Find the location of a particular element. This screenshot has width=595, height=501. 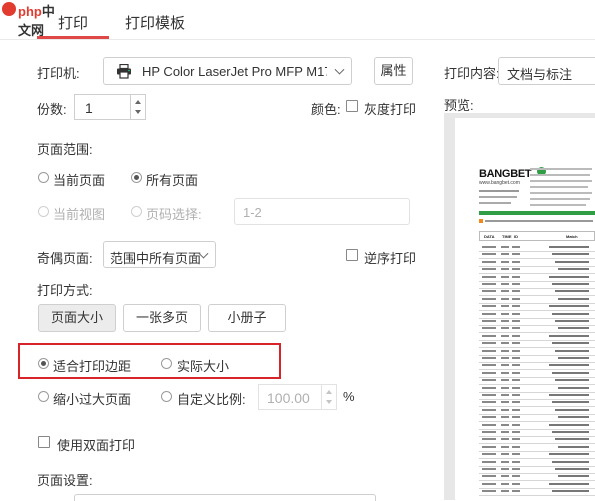

copies-value: 1 is located at coordinates (89, 108).